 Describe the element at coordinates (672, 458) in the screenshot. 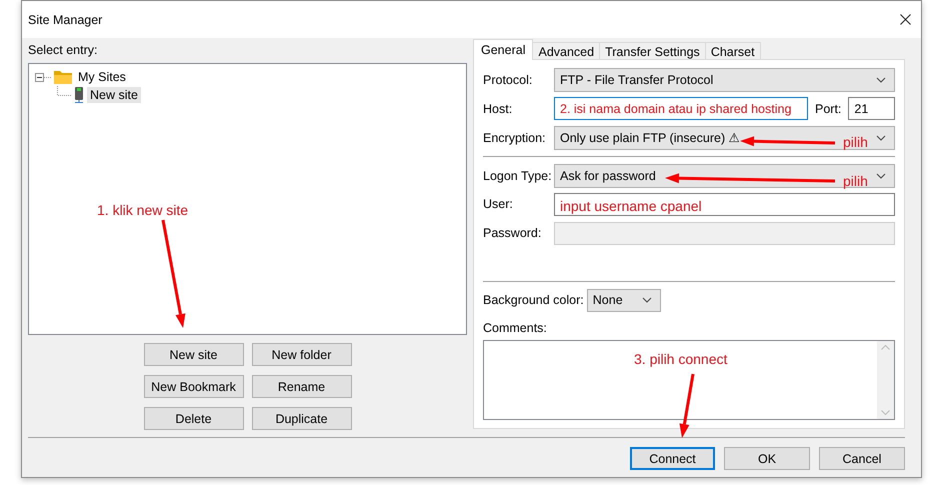

I see `dialog-button: Connect` at that location.